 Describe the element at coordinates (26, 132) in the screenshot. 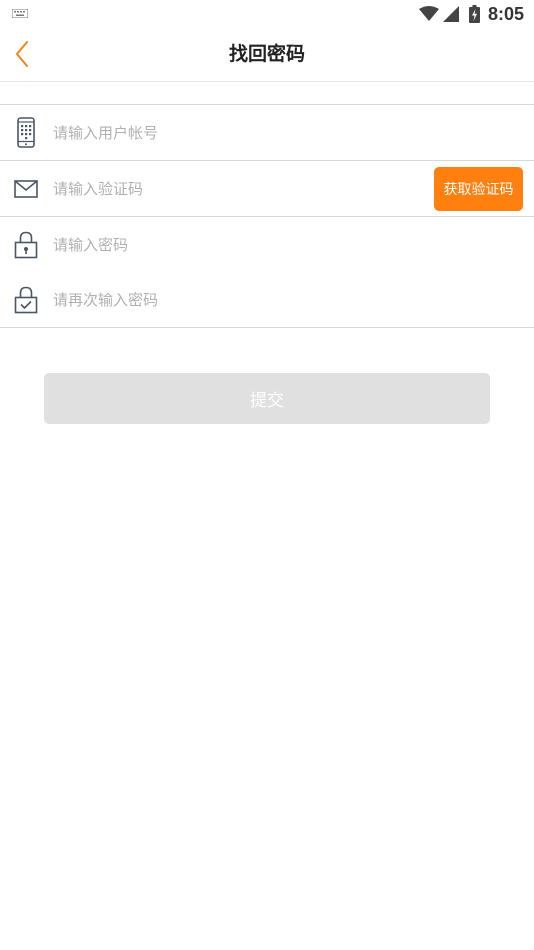

I see `phone-icon` at that location.